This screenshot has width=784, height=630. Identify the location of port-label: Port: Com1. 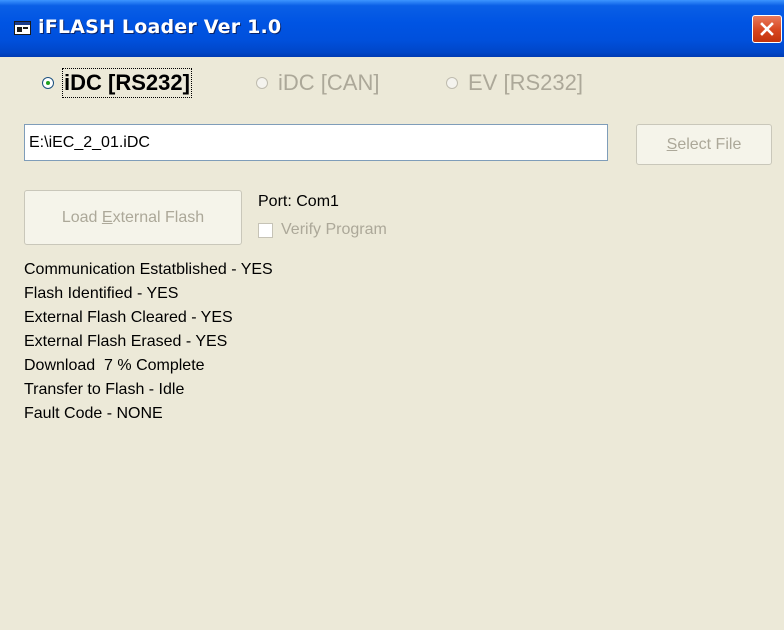
(298, 201).